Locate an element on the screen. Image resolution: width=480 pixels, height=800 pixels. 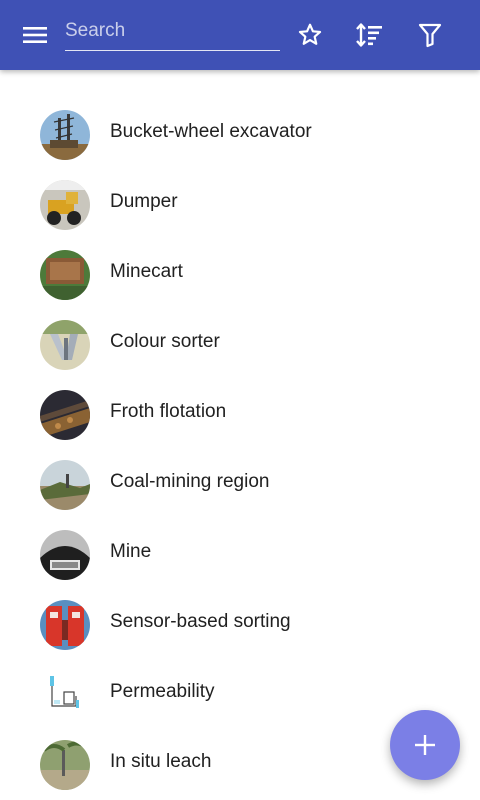
item-label: Dumper is located at coordinates (144, 201).